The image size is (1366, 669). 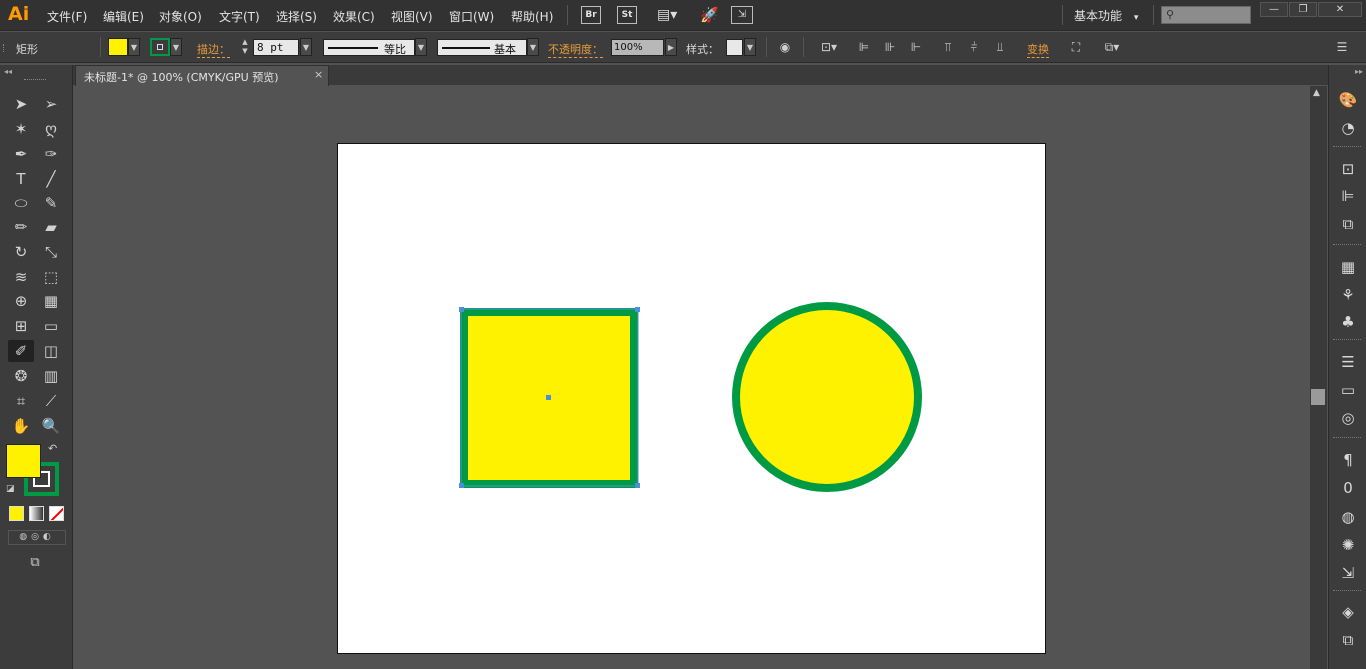 I want to click on artwork-layer, so click(x=690, y=397).